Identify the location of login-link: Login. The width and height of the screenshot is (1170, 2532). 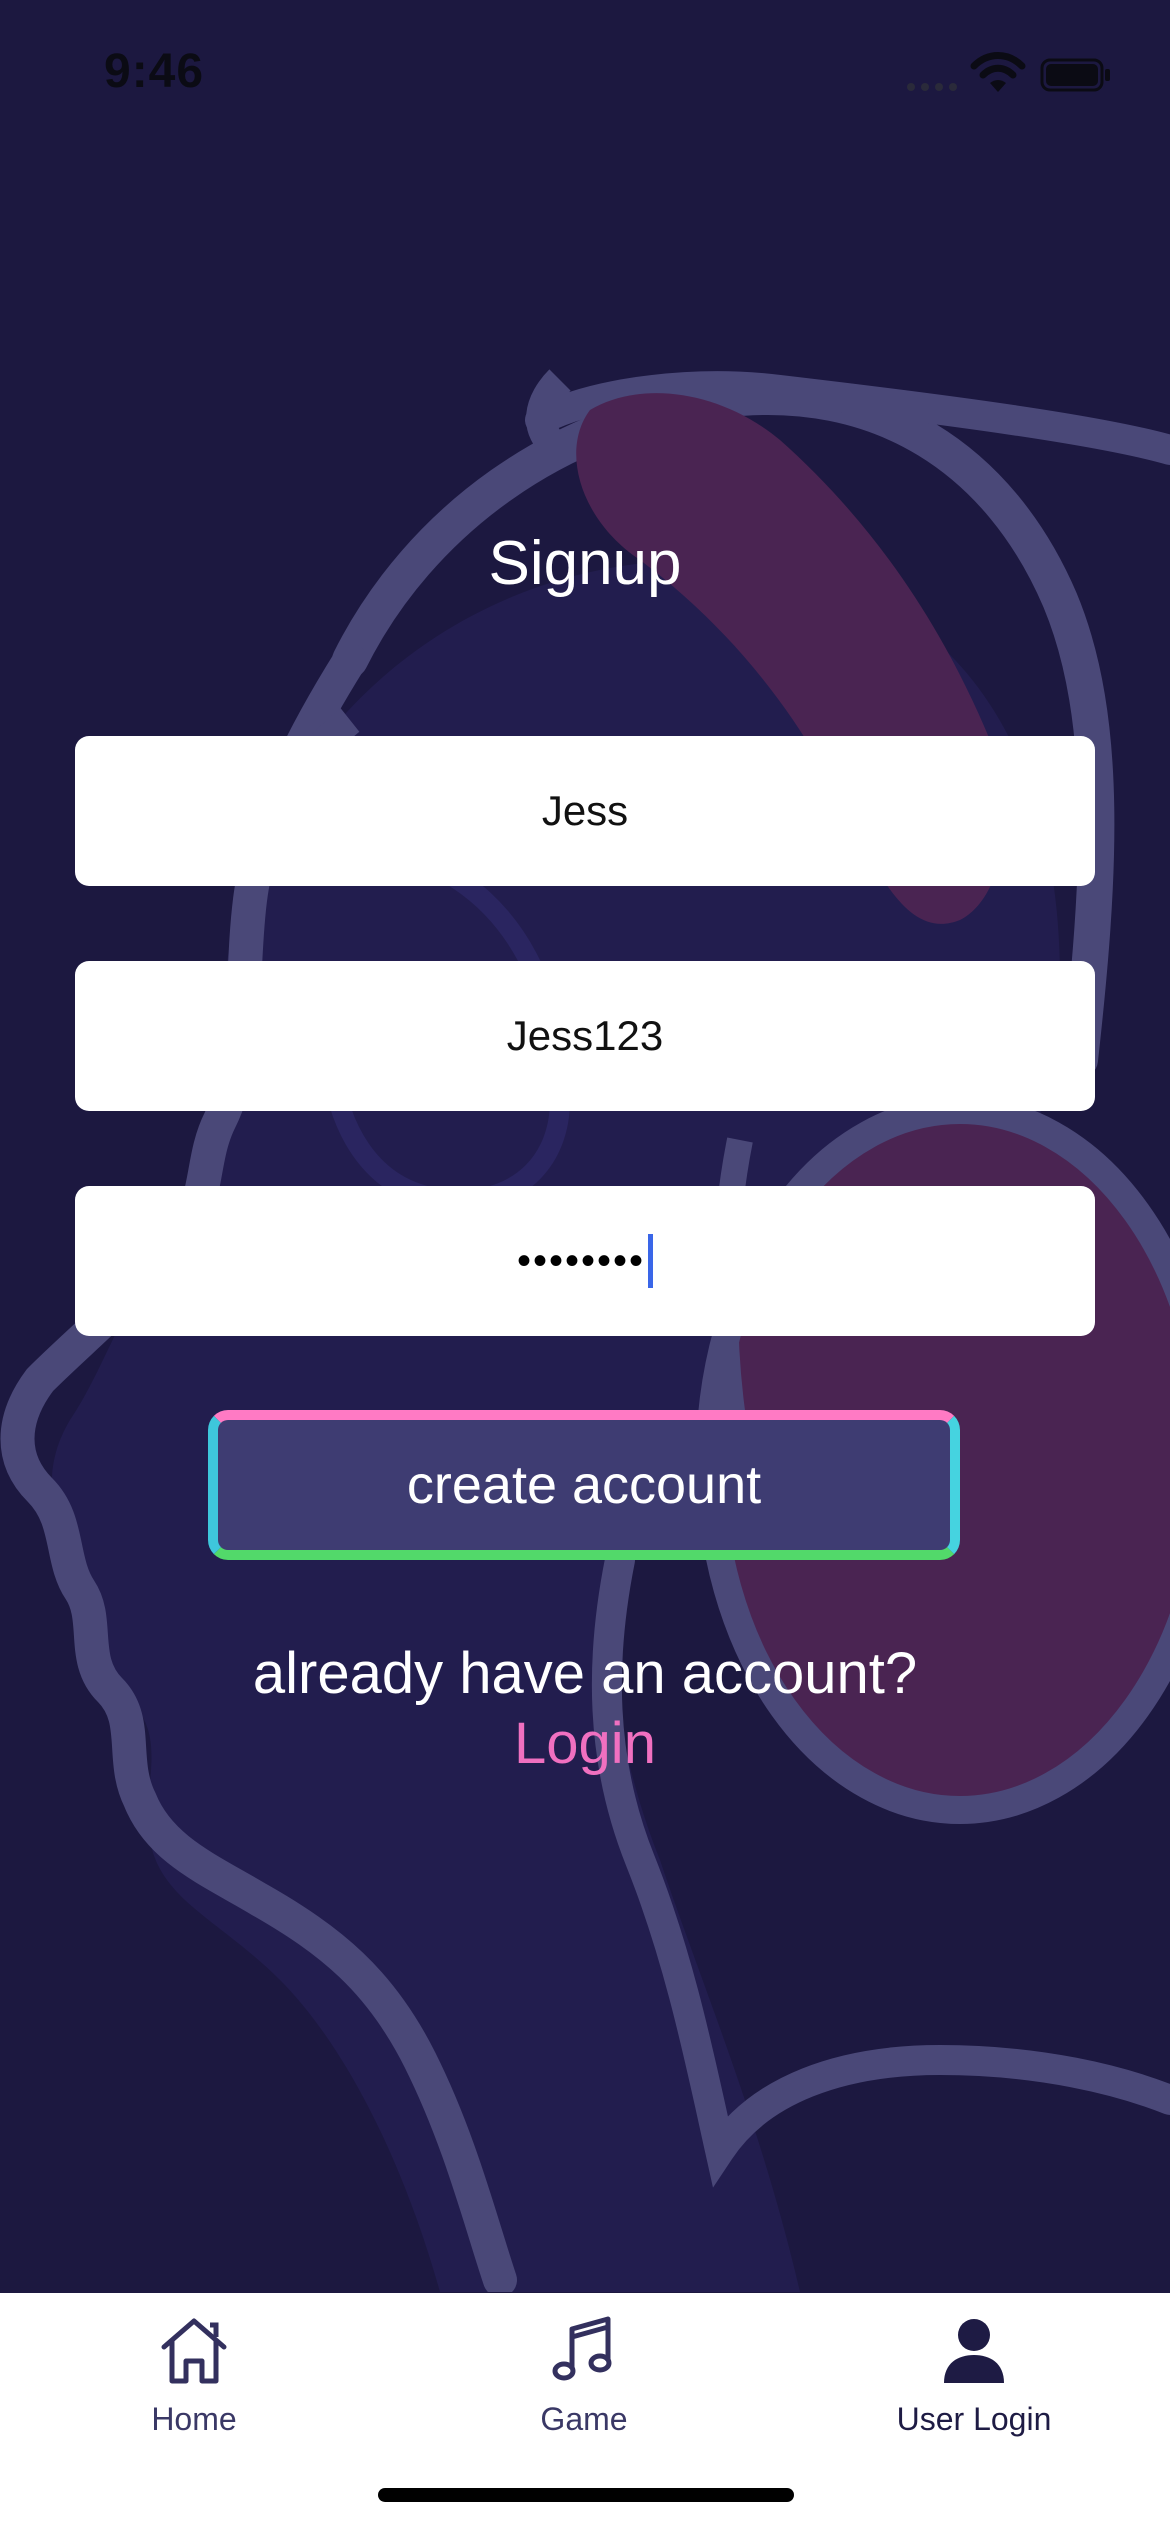
(585, 1743).